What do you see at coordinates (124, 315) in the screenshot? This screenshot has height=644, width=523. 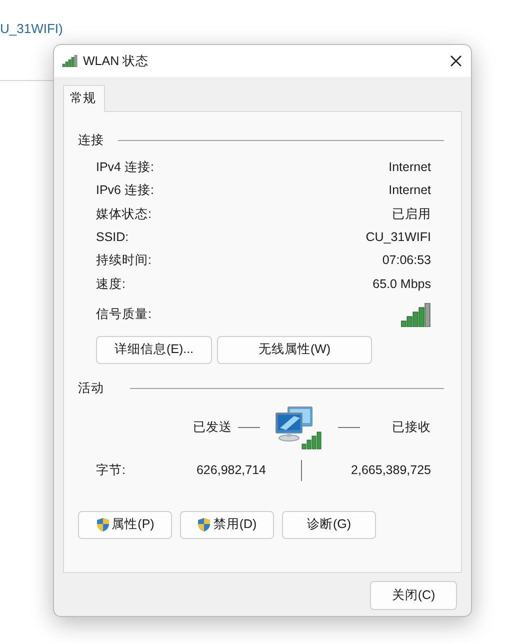 I see `field-label: 信号质量:` at bounding box center [124, 315].